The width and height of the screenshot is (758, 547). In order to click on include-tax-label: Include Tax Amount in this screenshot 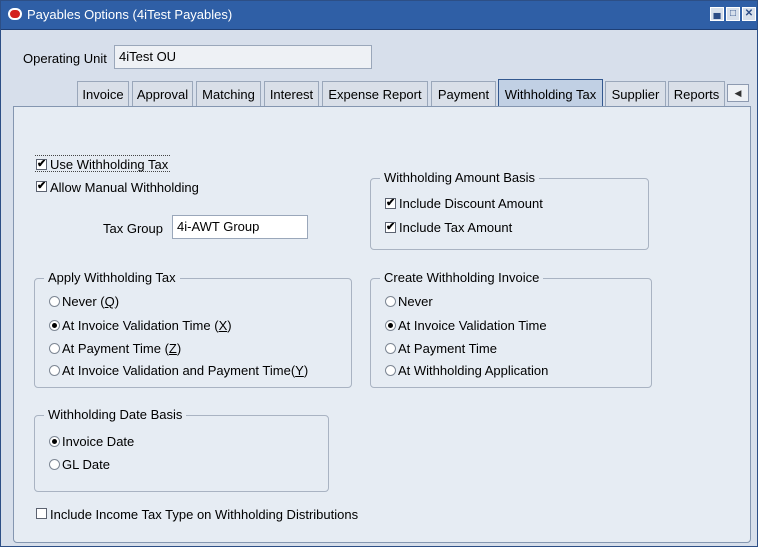, I will do `click(456, 227)`.